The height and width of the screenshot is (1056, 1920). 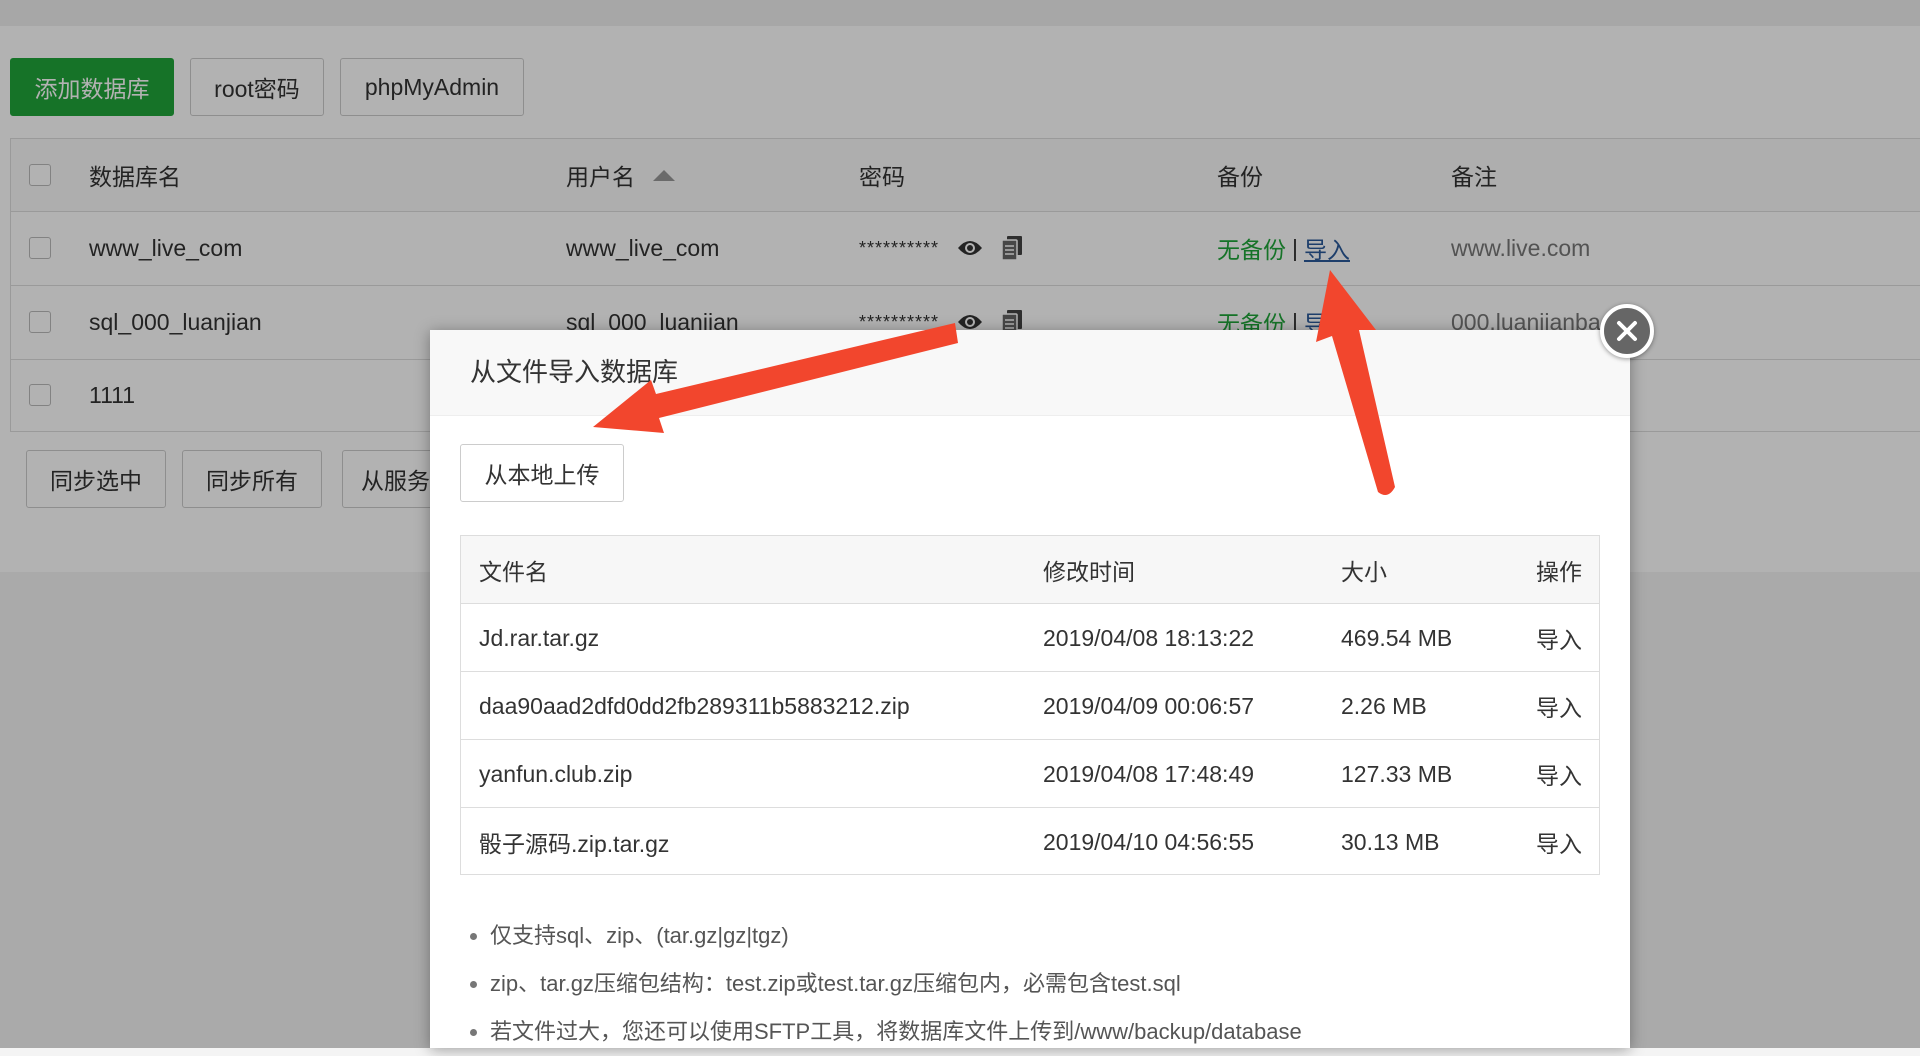 What do you see at coordinates (694, 705) in the screenshot?
I see `file-name: daa90aad2dfd0dd2fb289311b5883212.zip` at bounding box center [694, 705].